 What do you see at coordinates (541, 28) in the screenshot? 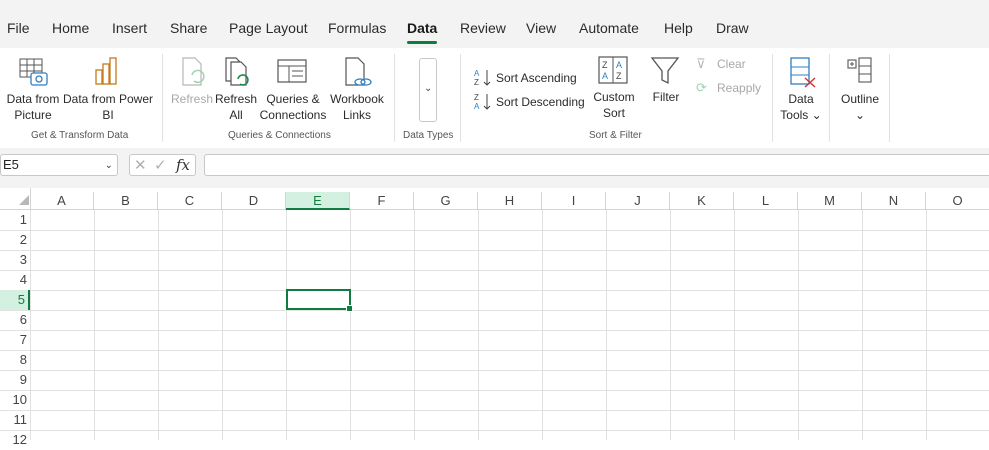
I see `tab-view: View` at bounding box center [541, 28].